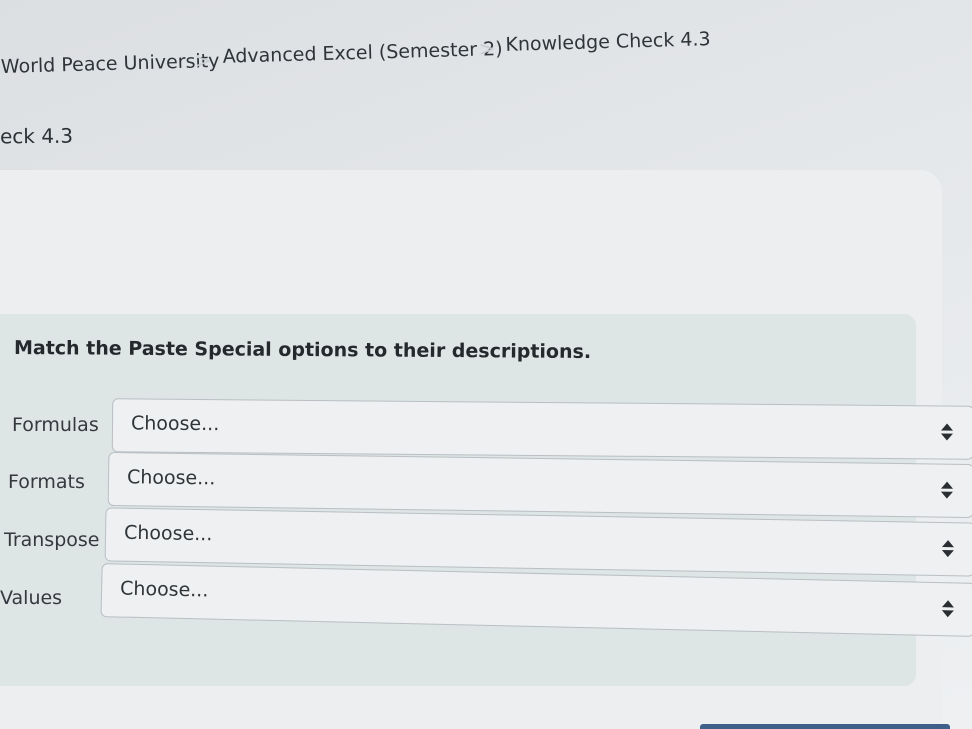  What do you see at coordinates (52, 540) in the screenshot?
I see `match-label-transpose: Transpose` at bounding box center [52, 540].